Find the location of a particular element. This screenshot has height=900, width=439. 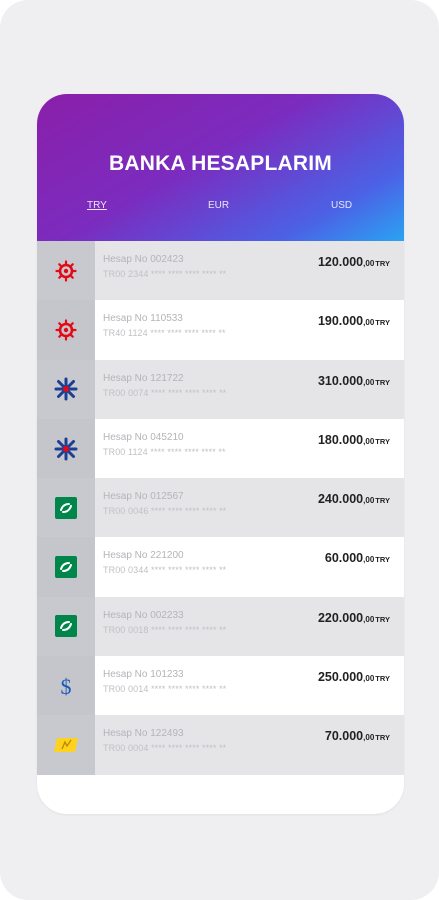

yapikredi-bank-icon is located at coordinates (66, 745).